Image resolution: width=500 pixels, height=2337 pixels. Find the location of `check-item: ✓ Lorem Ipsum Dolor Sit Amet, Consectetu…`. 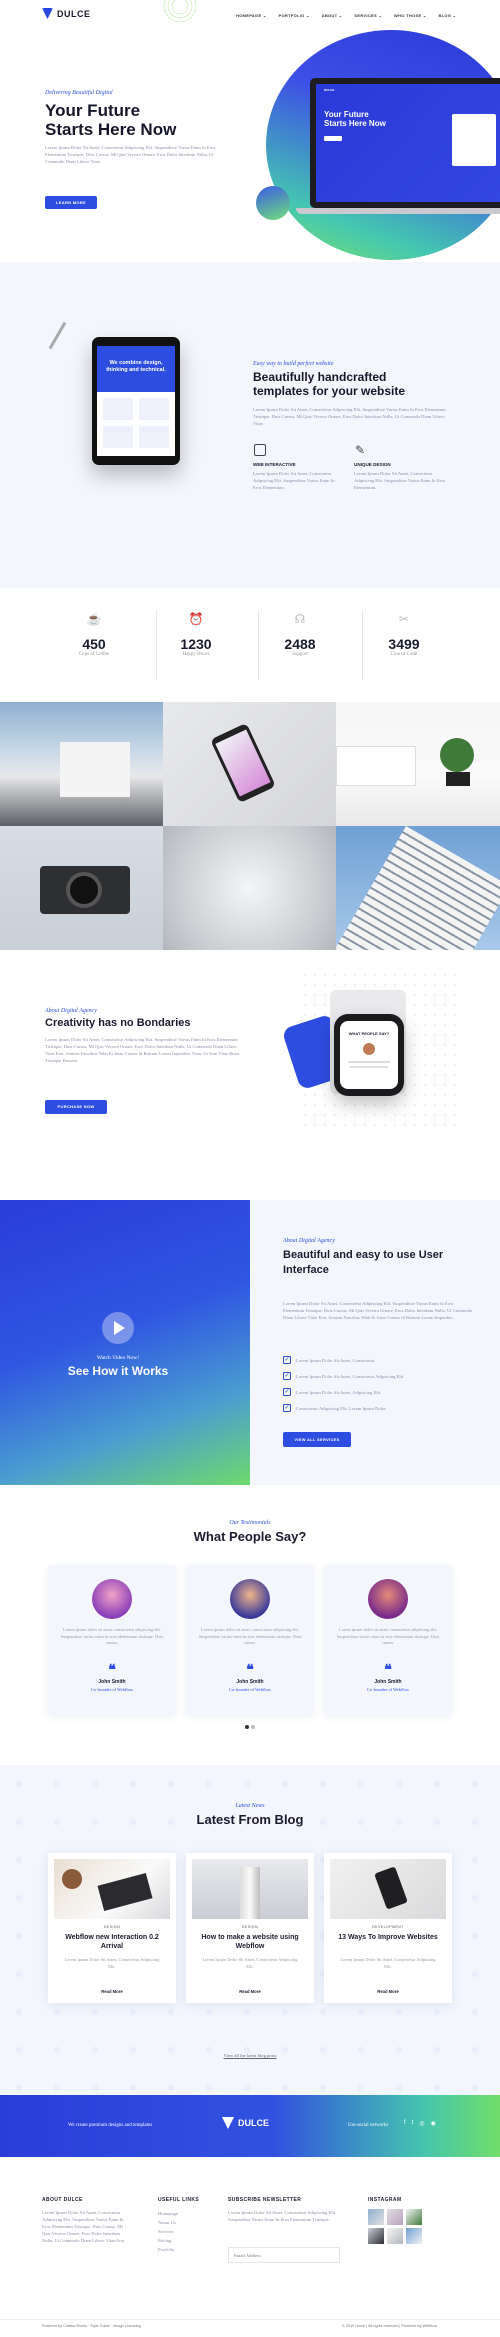

check-item: ✓ Lorem Ipsum Dolor Sit Amet, Consectetu… is located at coordinates (343, 1360).